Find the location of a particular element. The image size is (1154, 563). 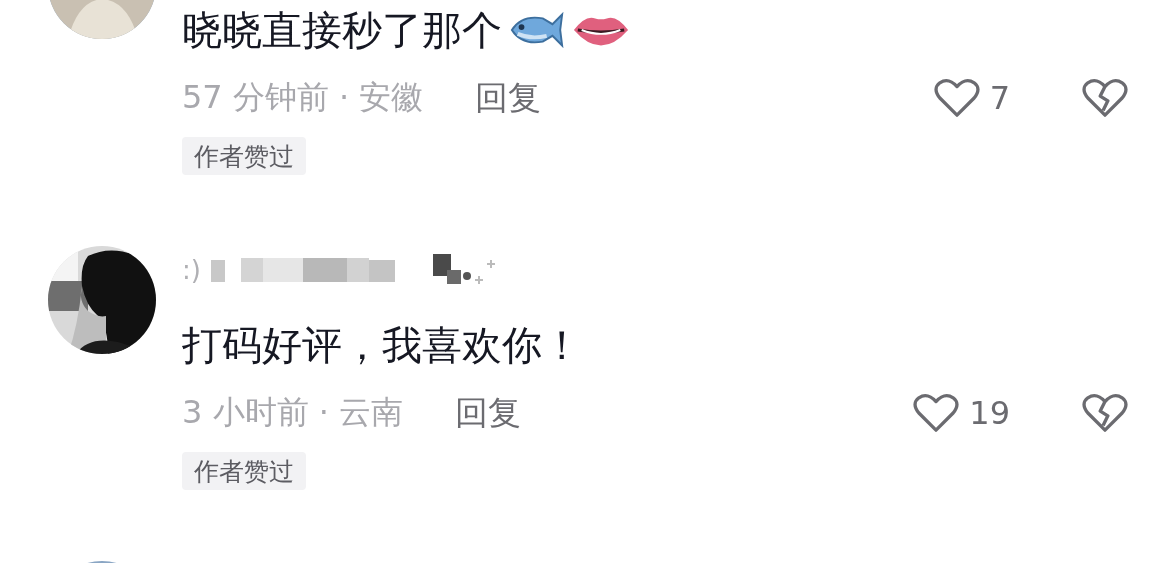

like-button: 19 is located at coordinates (961, 413).